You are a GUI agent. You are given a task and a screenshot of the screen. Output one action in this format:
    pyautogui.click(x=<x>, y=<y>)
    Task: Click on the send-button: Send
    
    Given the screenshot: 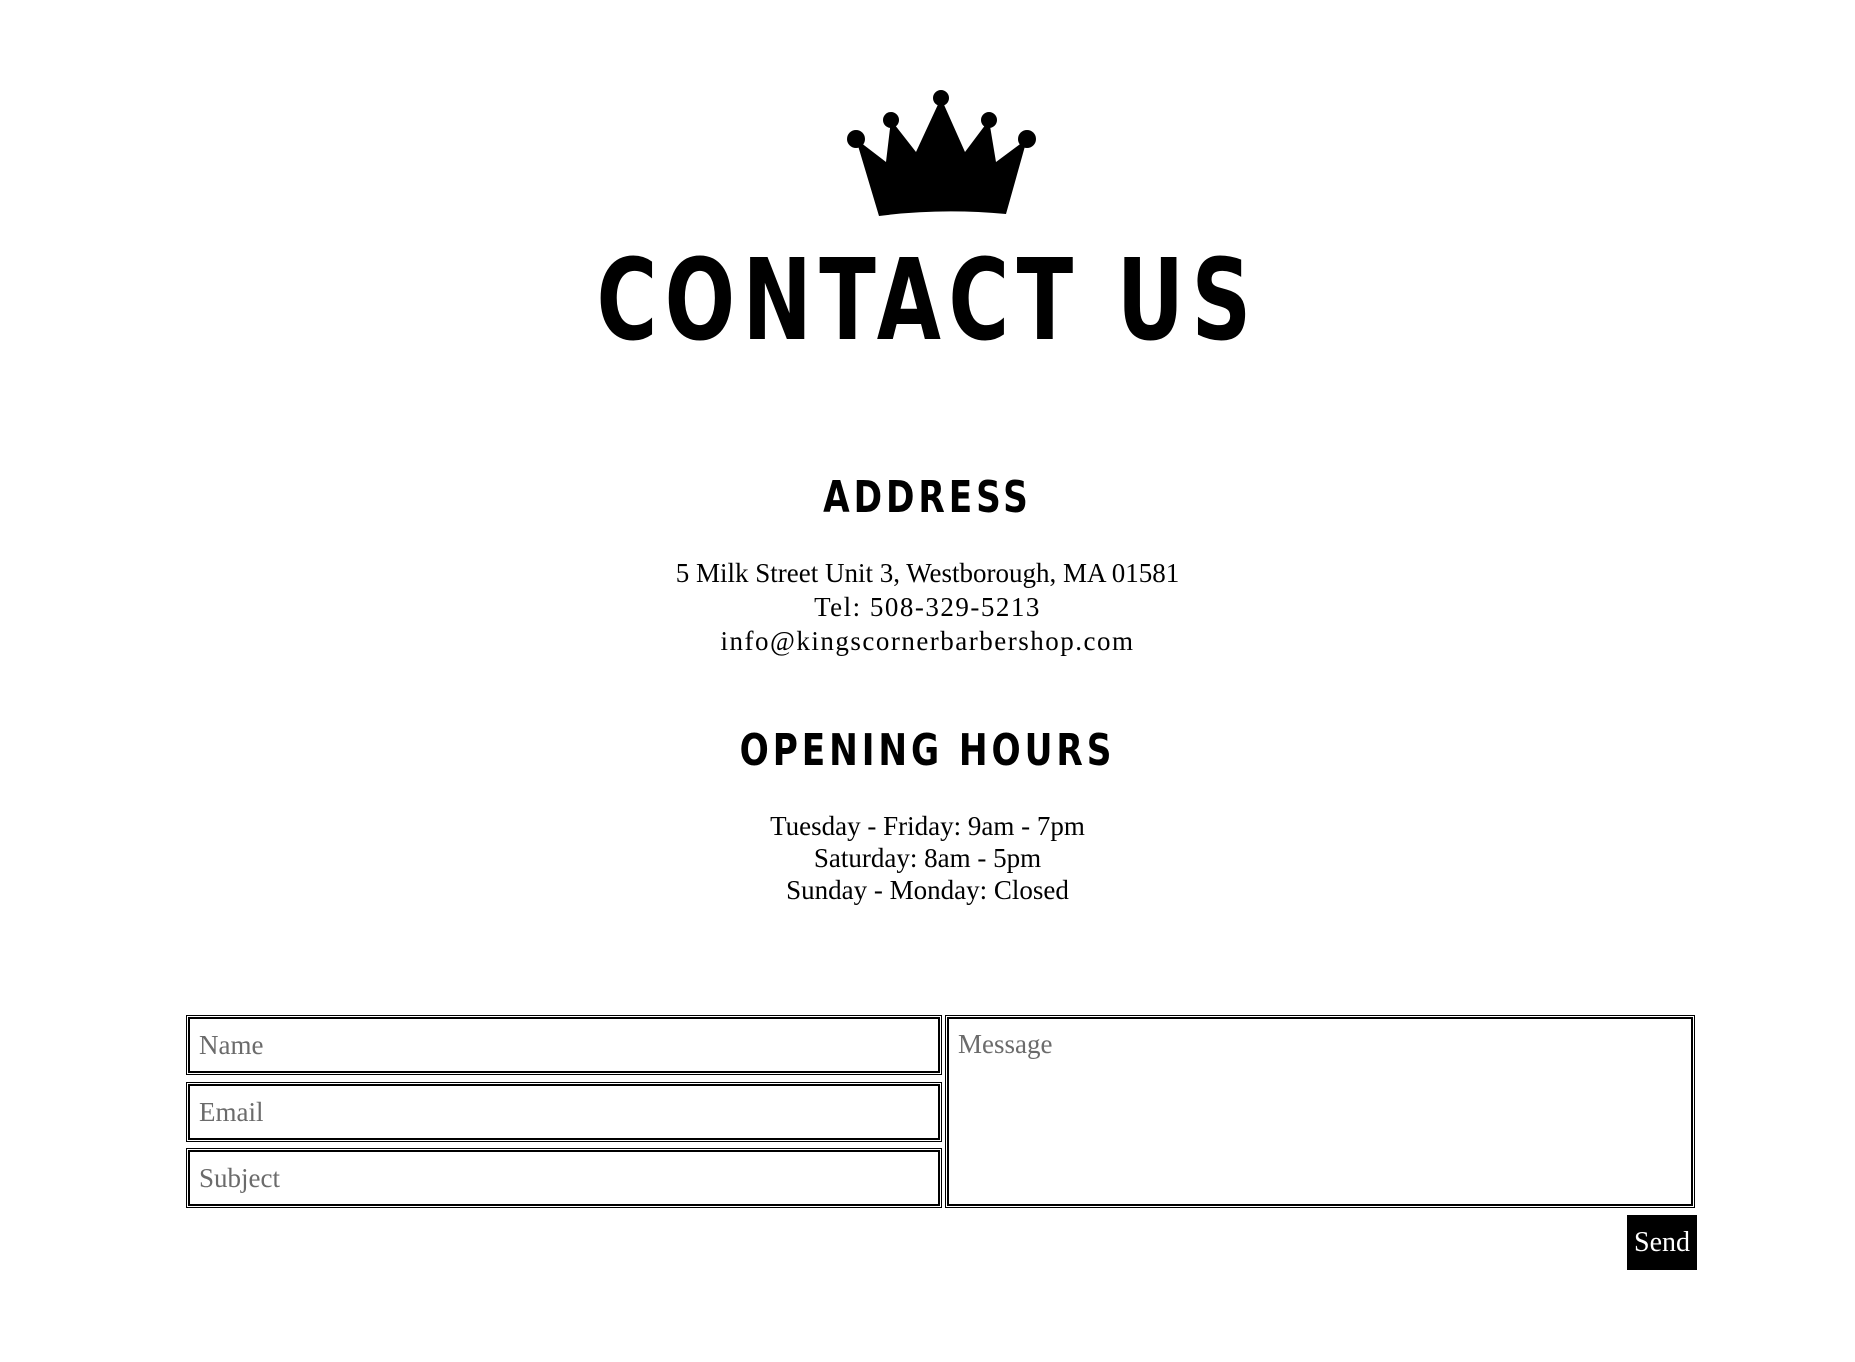 What is the action you would take?
    pyautogui.click(x=1662, y=1242)
    